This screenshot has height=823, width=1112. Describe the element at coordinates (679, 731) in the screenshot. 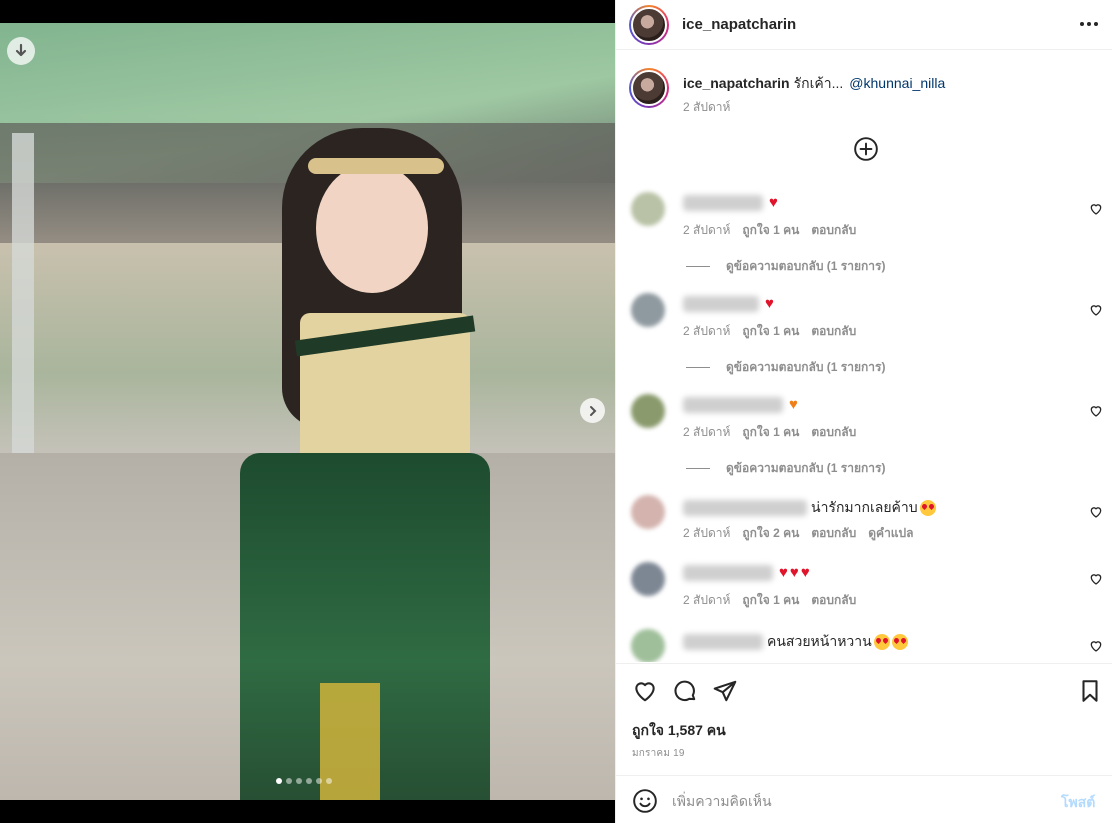

I see `likes-count: ถูกใจ 1,587 คน` at that location.